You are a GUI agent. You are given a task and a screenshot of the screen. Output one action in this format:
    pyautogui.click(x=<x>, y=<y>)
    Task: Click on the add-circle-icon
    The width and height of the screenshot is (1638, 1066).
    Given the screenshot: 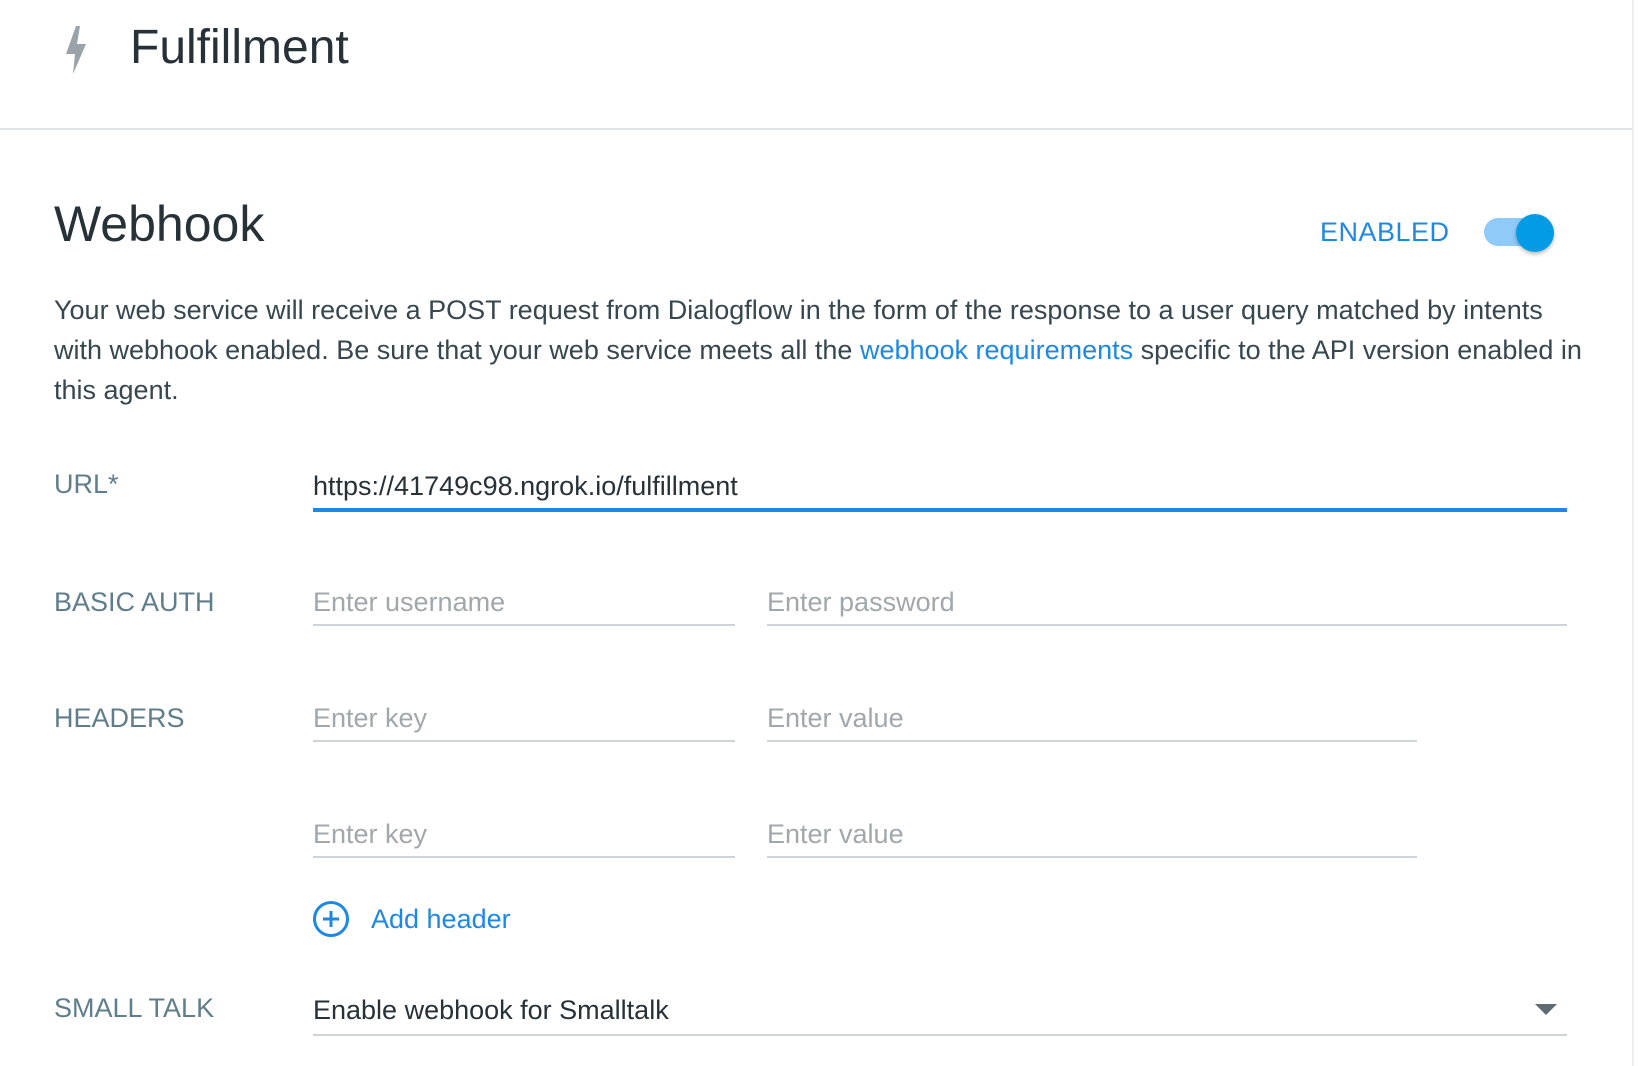 What is the action you would take?
    pyautogui.click(x=331, y=919)
    